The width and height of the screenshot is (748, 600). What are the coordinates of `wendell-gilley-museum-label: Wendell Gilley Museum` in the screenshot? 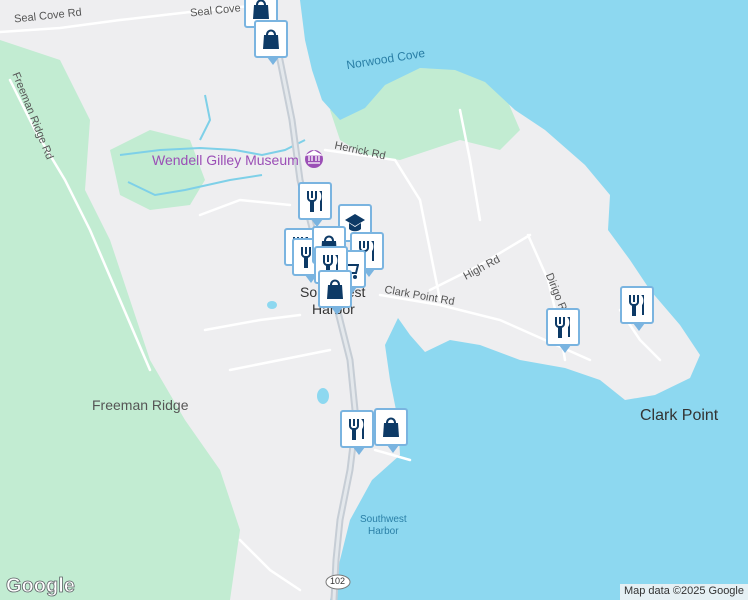 It's located at (225, 160).